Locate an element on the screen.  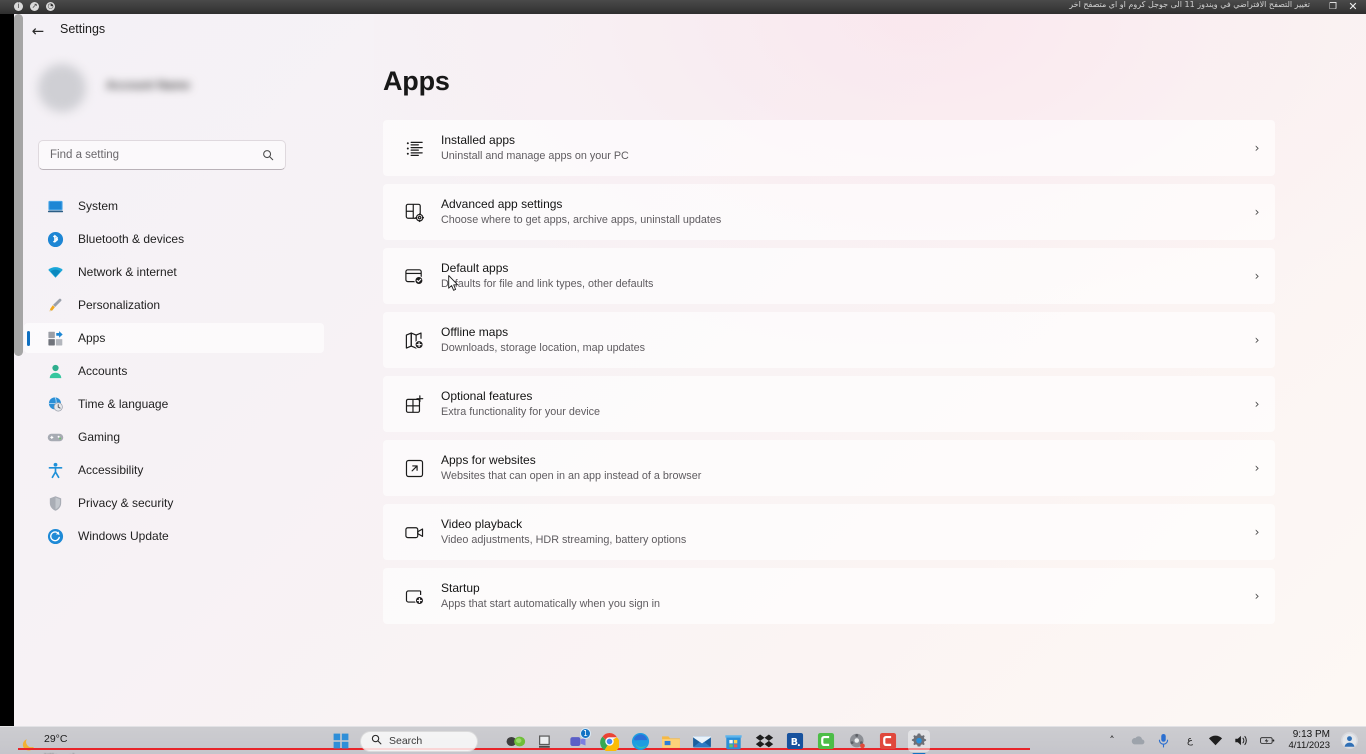
microsoft-edge-icon is located at coordinates (640, 741).